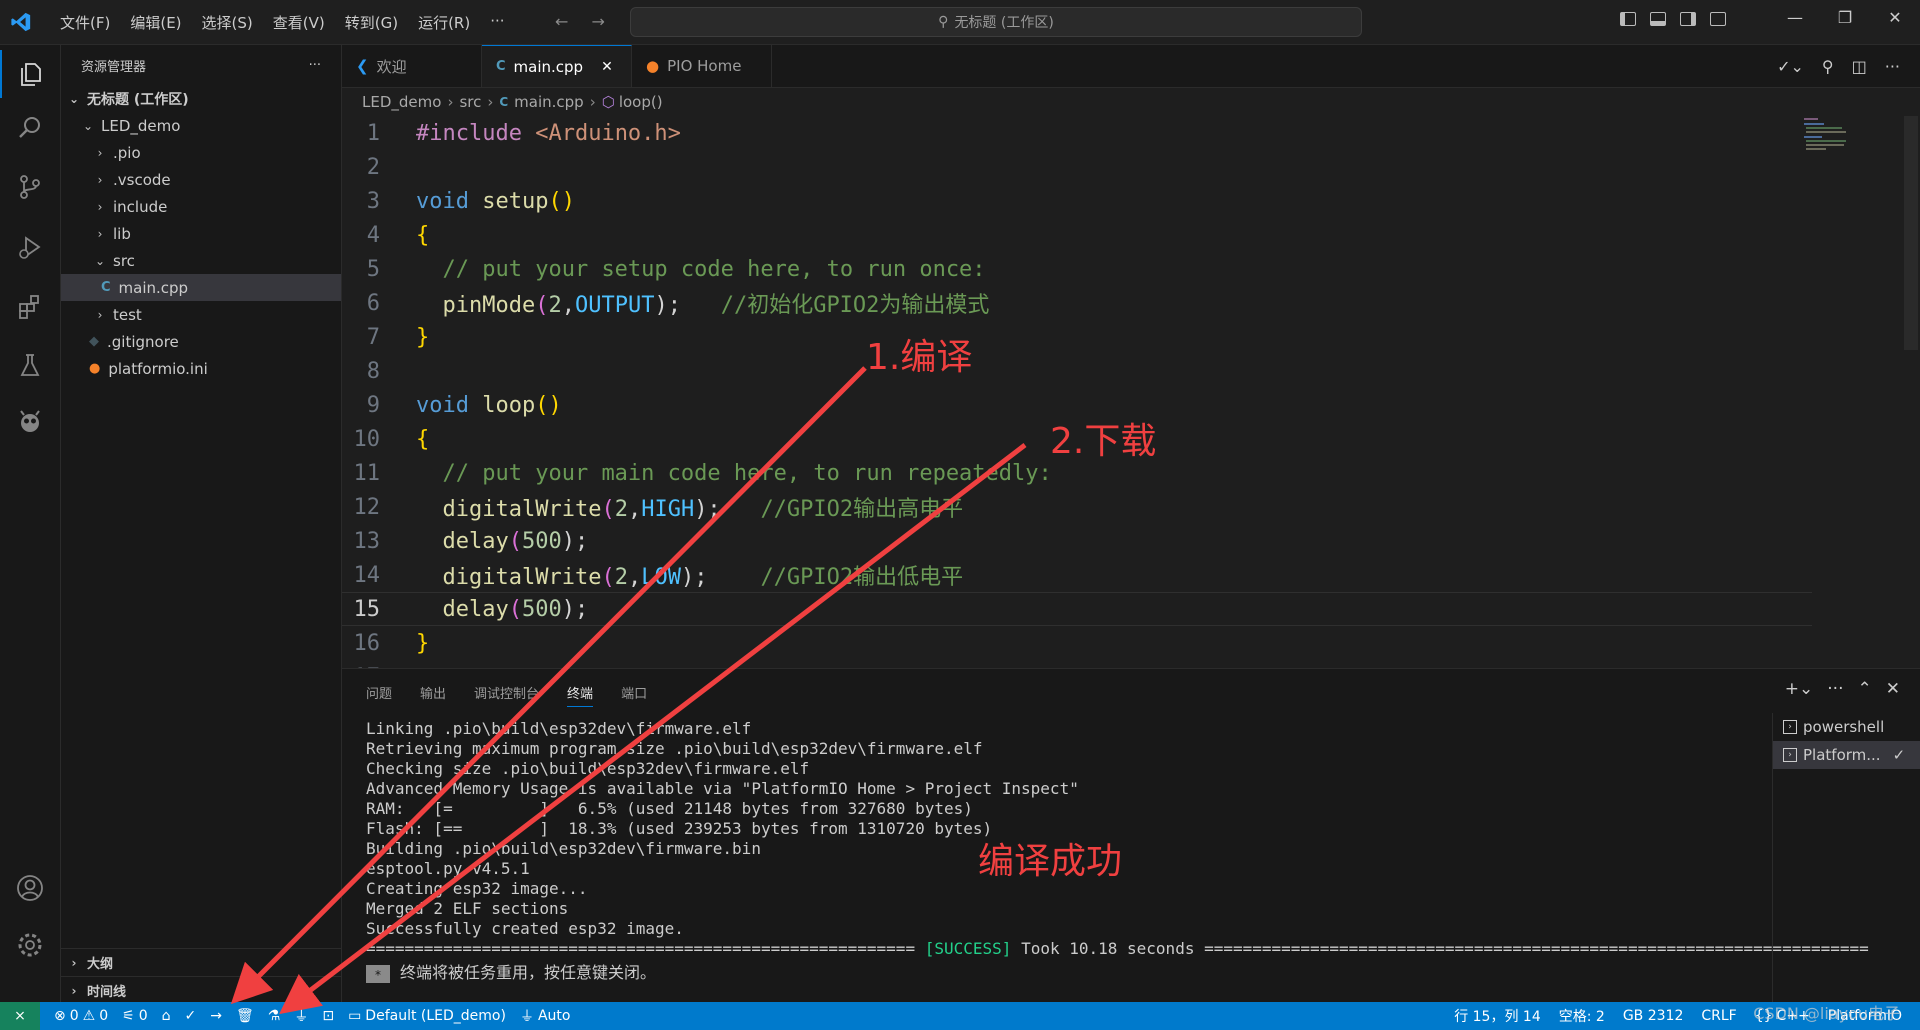 This screenshot has width=1920, height=1030. Describe the element at coordinates (1795, 17) in the screenshot. I see `minimize-icon: —` at that location.